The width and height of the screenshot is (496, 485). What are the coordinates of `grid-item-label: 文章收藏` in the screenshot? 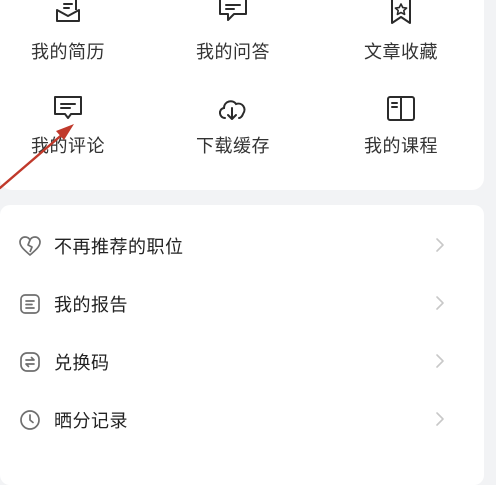 It's located at (401, 52).